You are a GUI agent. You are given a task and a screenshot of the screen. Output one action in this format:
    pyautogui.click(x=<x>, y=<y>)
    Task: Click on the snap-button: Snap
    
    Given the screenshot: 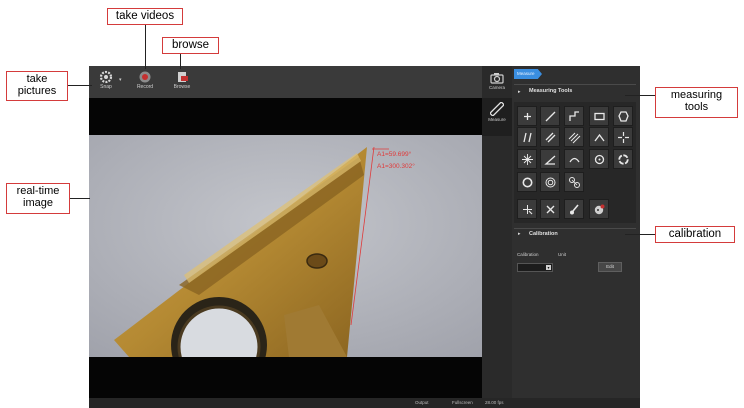 What is the action you would take?
    pyautogui.click(x=106, y=83)
    